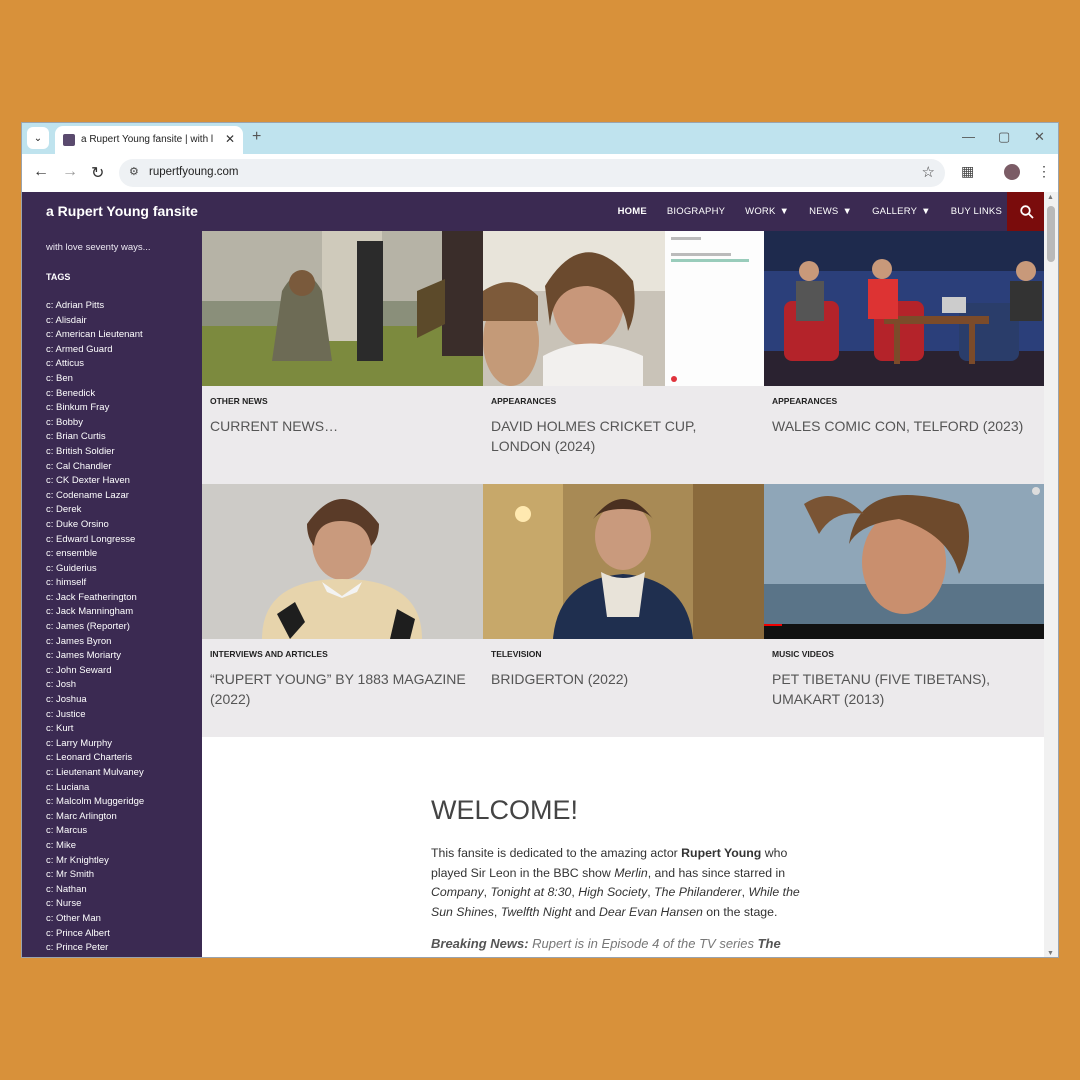 This screenshot has height=1080, width=1080. What do you see at coordinates (95, 758) in the screenshot?
I see `tag-link: c: Leonard Charteris` at bounding box center [95, 758].